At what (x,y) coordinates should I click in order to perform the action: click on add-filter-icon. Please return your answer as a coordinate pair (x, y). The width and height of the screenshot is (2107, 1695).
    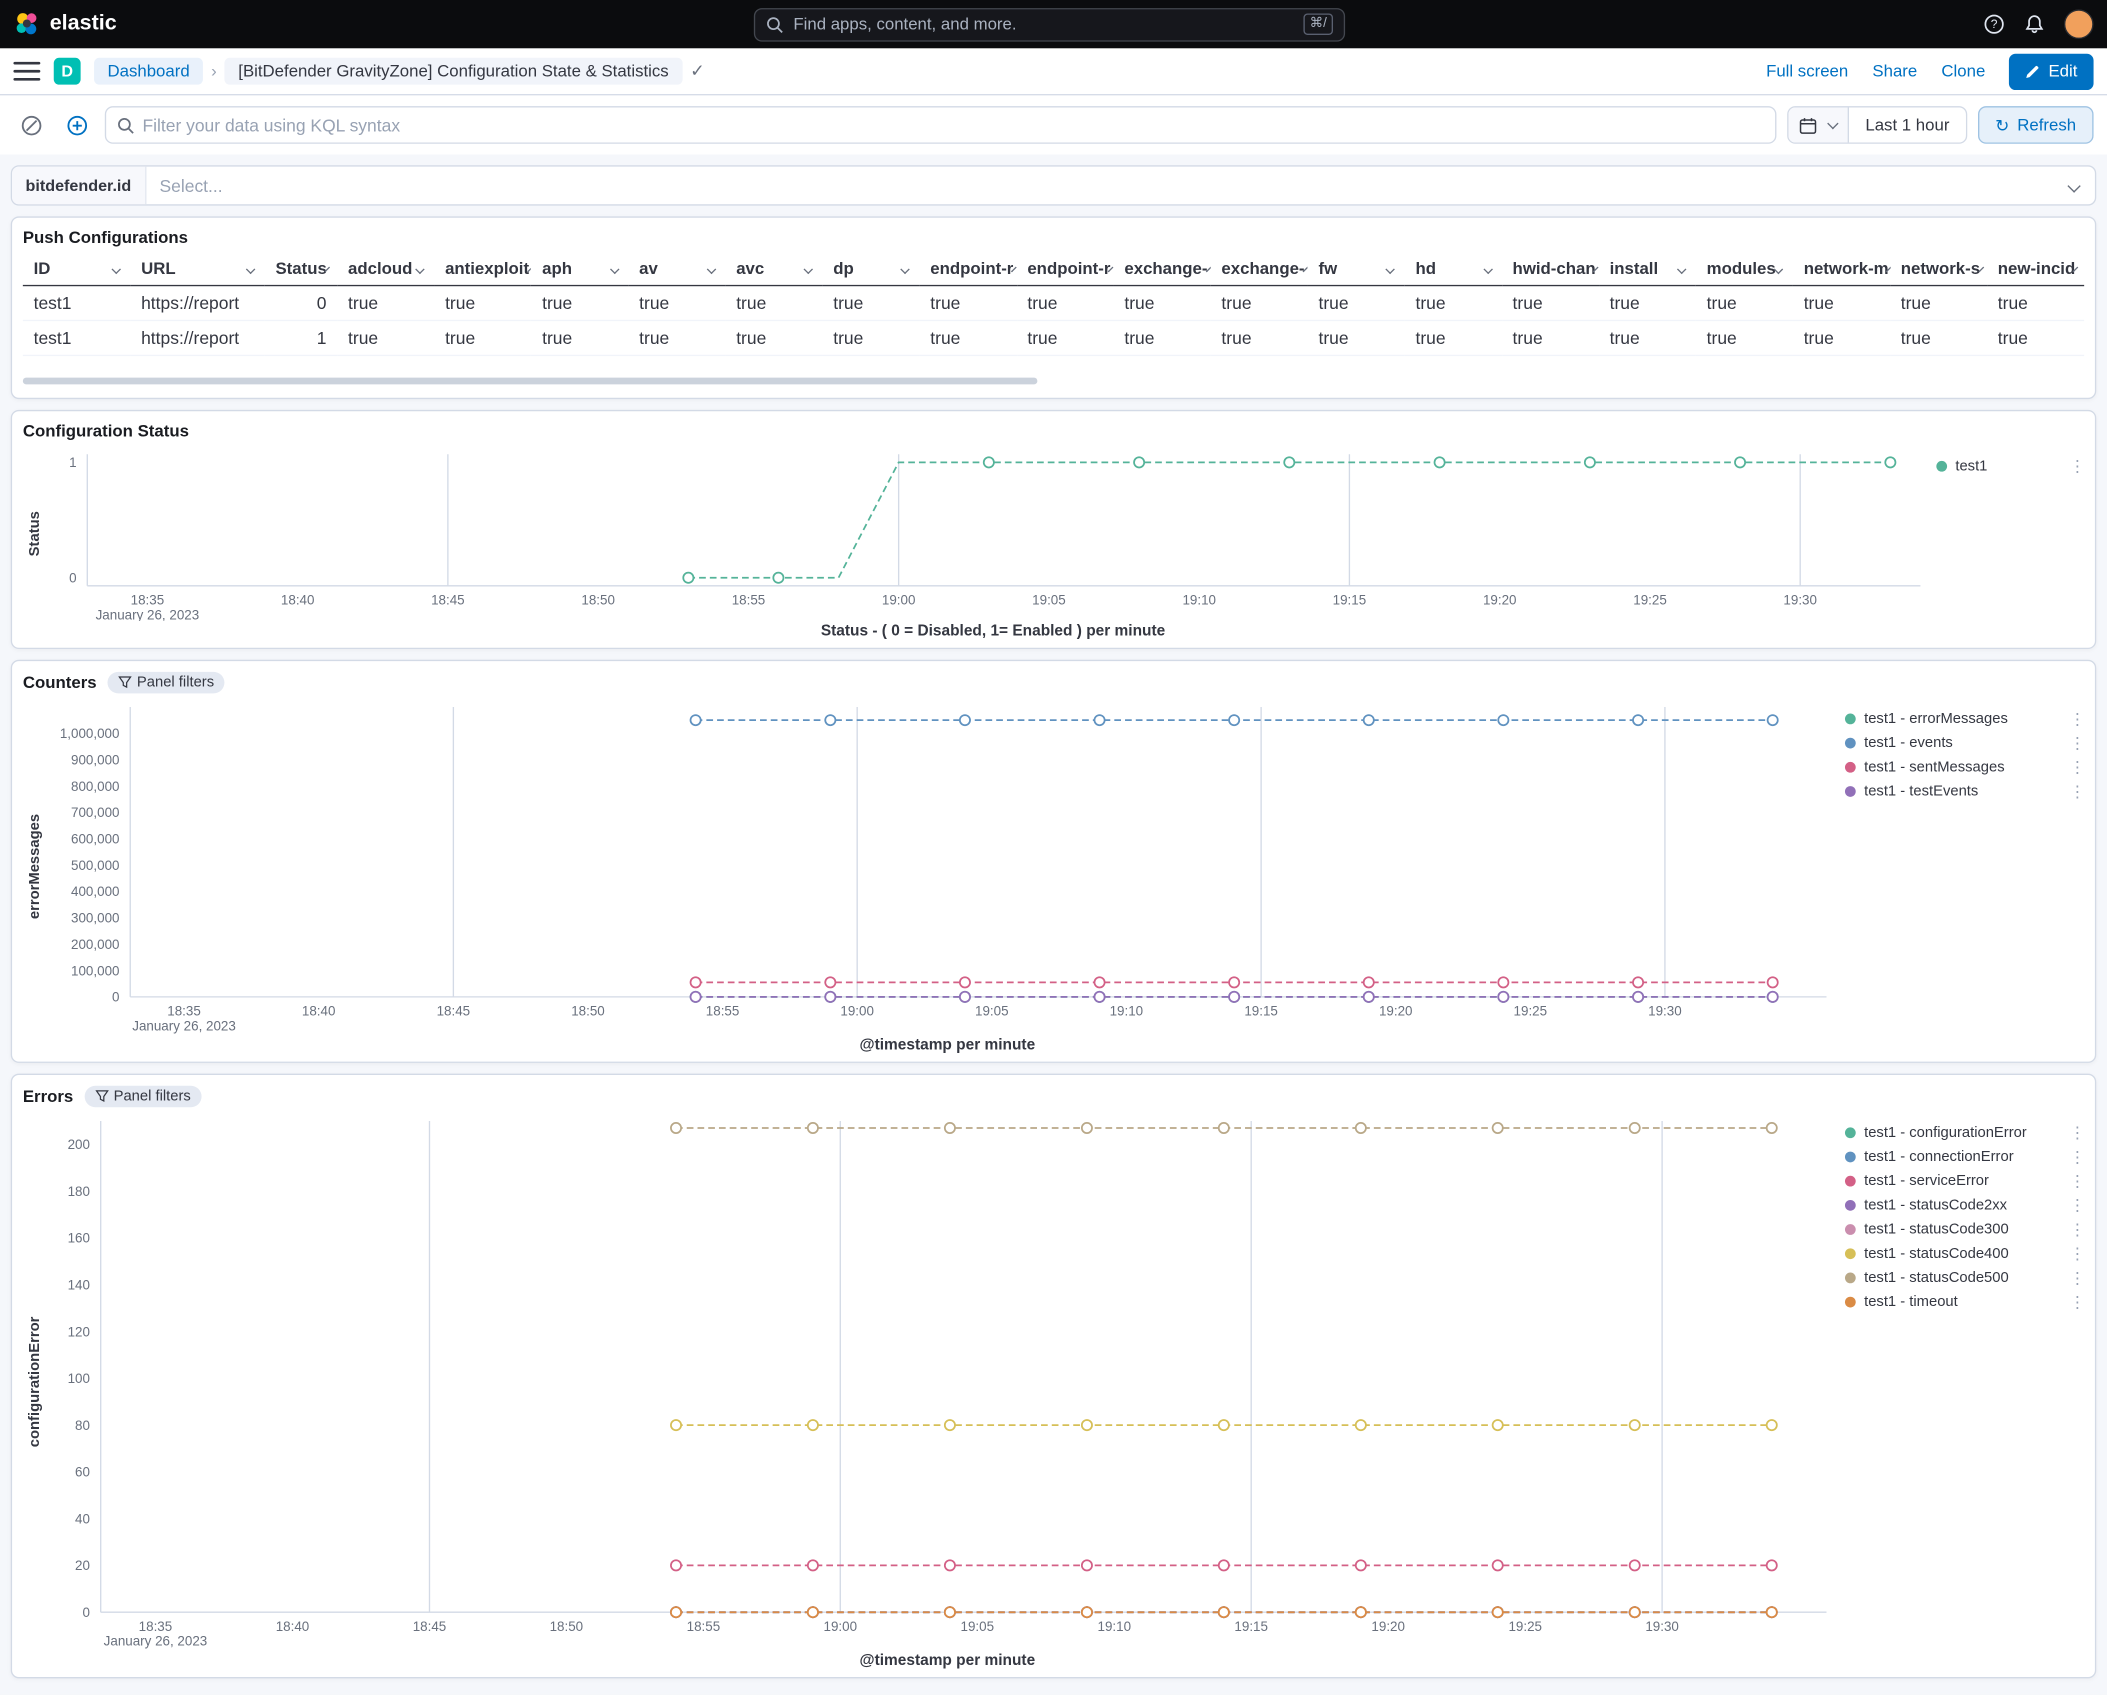
    Looking at the image, I should click on (76, 125).